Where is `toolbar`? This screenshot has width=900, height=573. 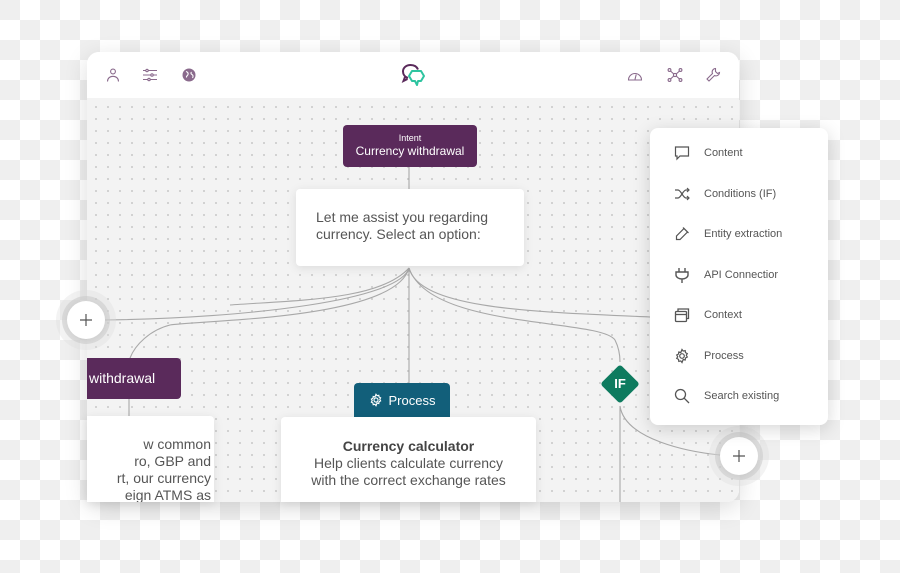
toolbar is located at coordinates (413, 75).